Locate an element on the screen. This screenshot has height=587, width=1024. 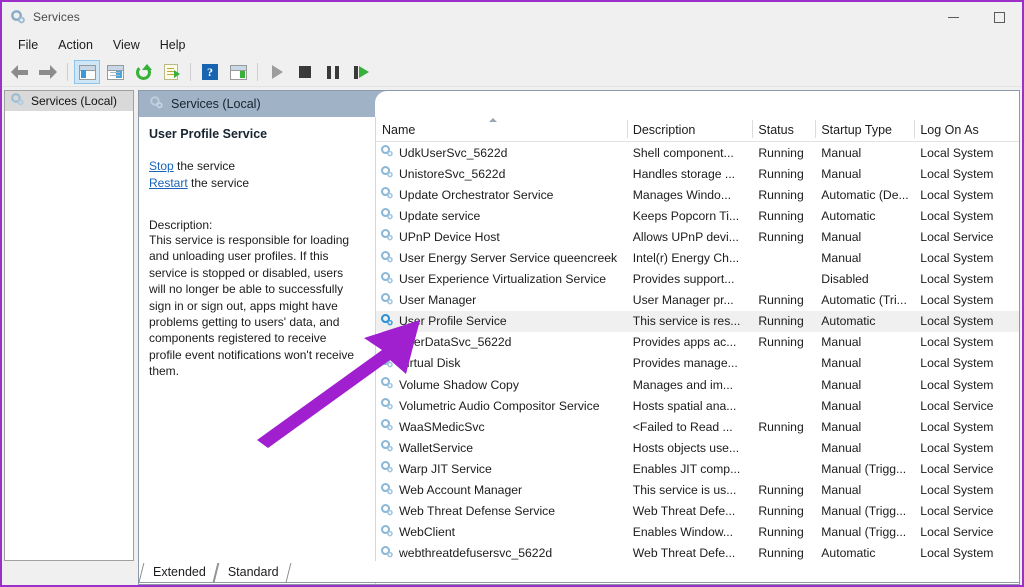
toolbar: ? is located at coordinates (512, 72).